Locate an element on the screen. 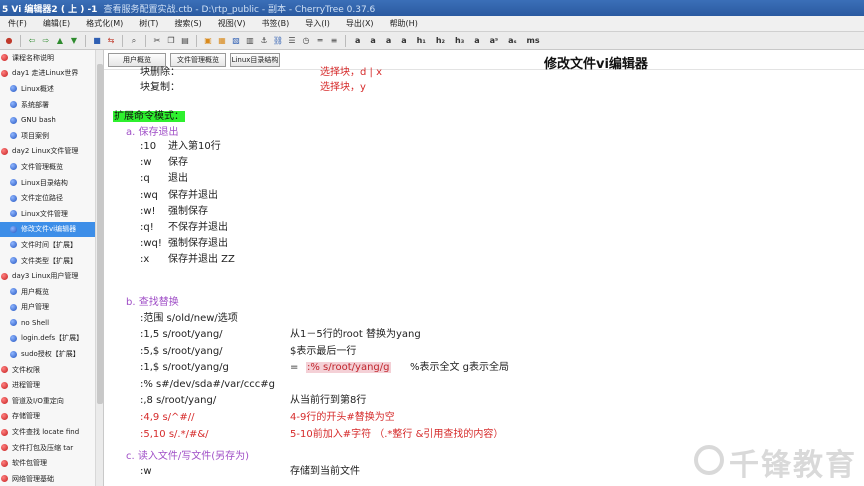 The height and width of the screenshot is (486, 864). tree-node-label: 存储管理 is located at coordinates (26, 416).